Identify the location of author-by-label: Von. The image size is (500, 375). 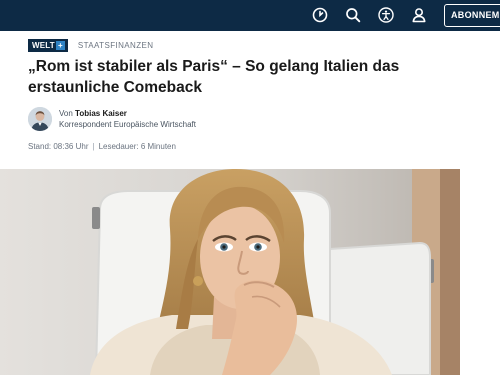
(66, 113).